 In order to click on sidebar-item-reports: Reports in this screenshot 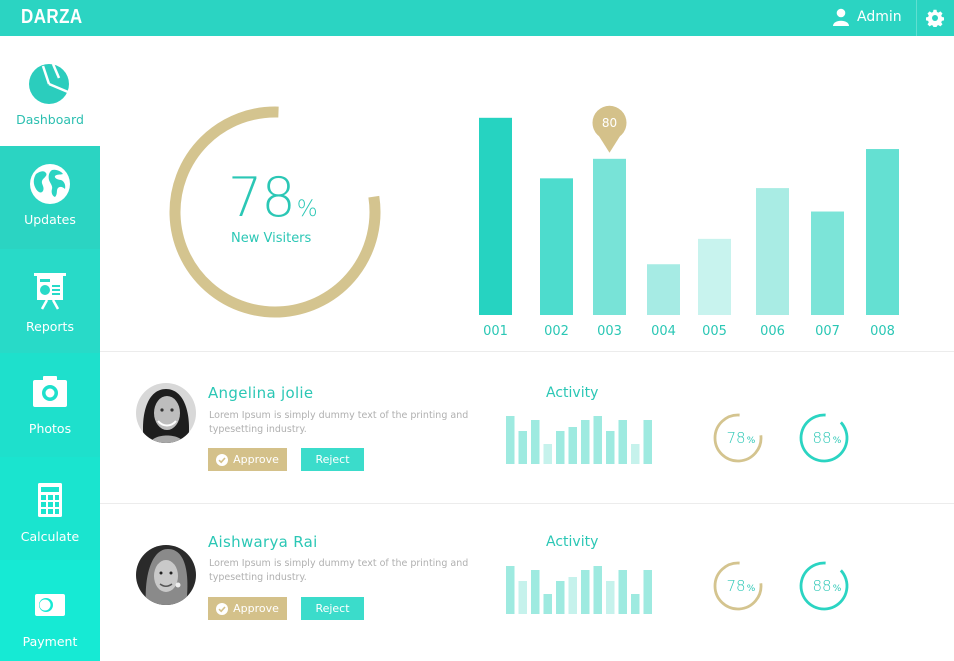, I will do `click(50, 301)`.